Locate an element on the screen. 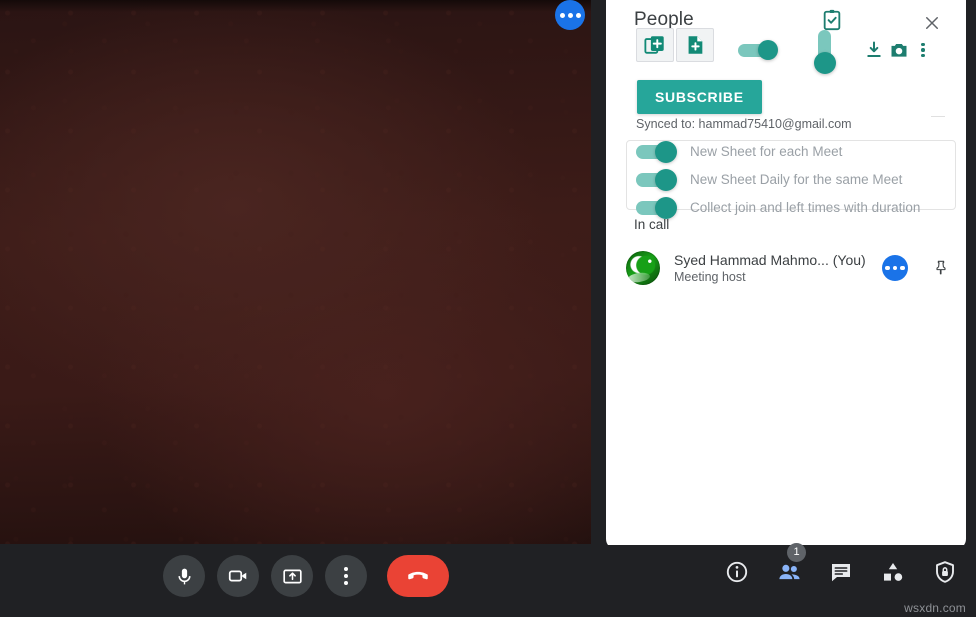 The width and height of the screenshot is (976, 617). participant-text: Syed Hammad Mahmo... (You) Meeting host is located at coordinates (778, 268).